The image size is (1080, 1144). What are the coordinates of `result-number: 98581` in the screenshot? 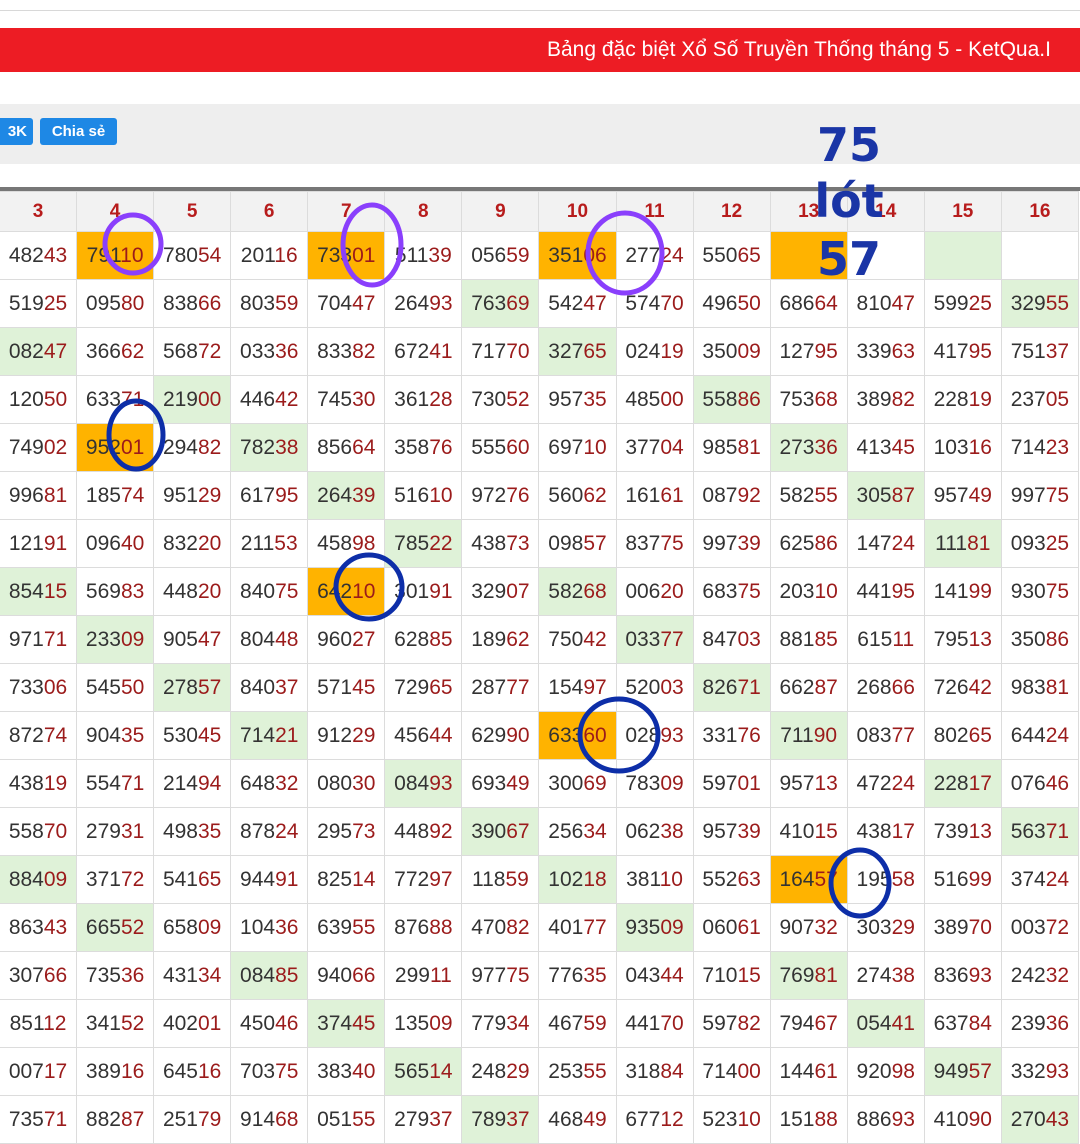 It's located at (731, 447).